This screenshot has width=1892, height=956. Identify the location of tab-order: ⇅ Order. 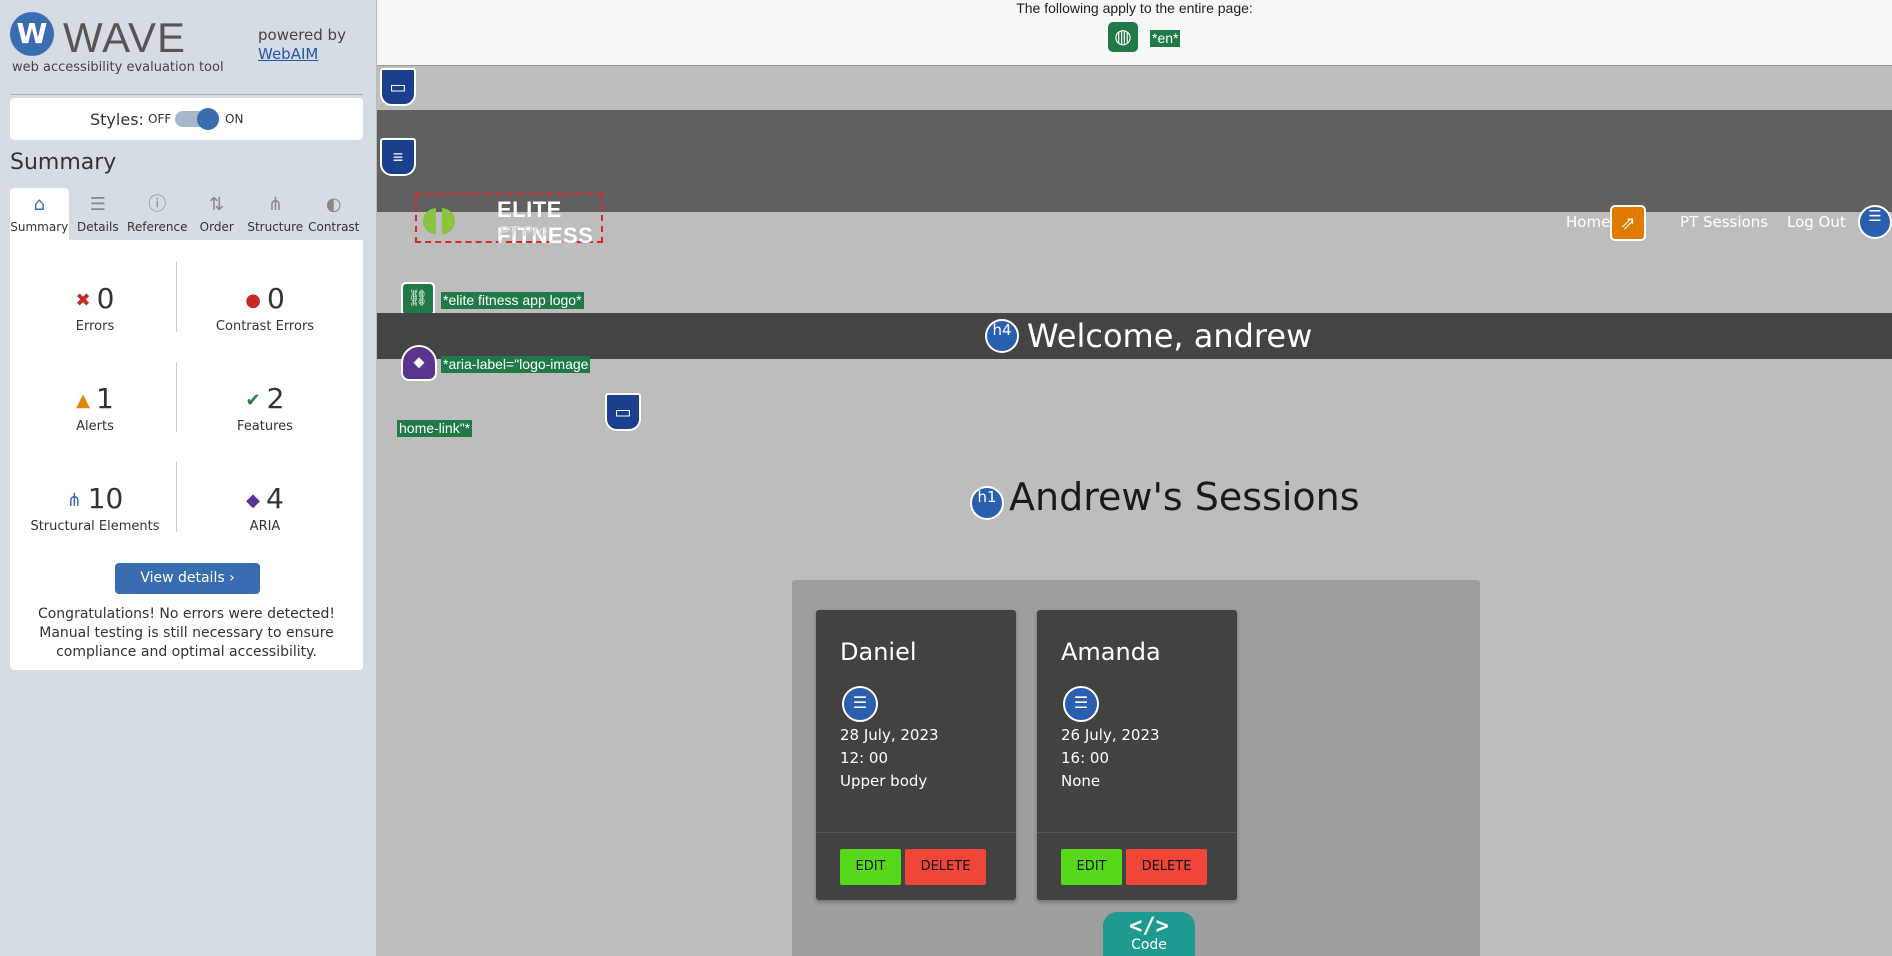
(216, 214).